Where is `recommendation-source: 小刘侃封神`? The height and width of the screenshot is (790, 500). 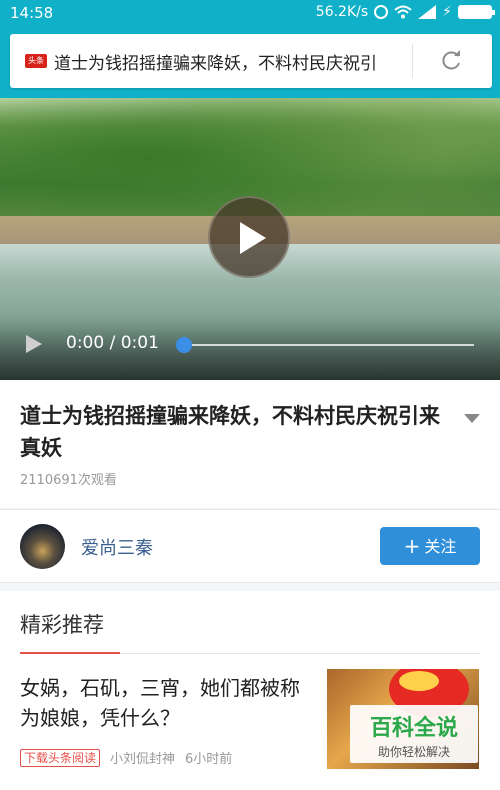 recommendation-source: 小刘侃封神 is located at coordinates (143, 759).